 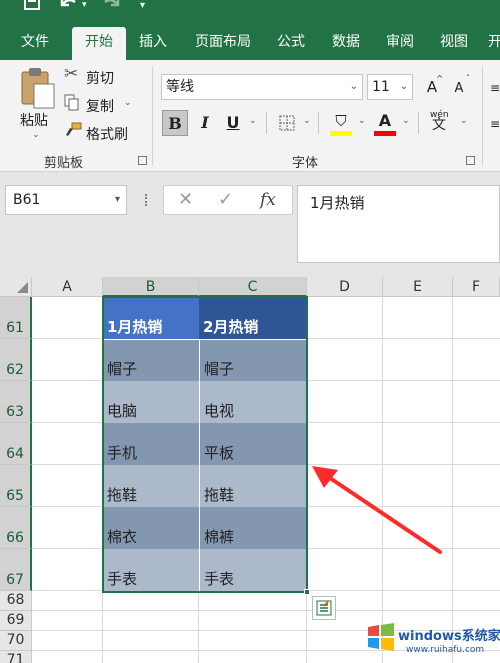 I want to click on font-group-label: 字体, so click(x=305, y=163).